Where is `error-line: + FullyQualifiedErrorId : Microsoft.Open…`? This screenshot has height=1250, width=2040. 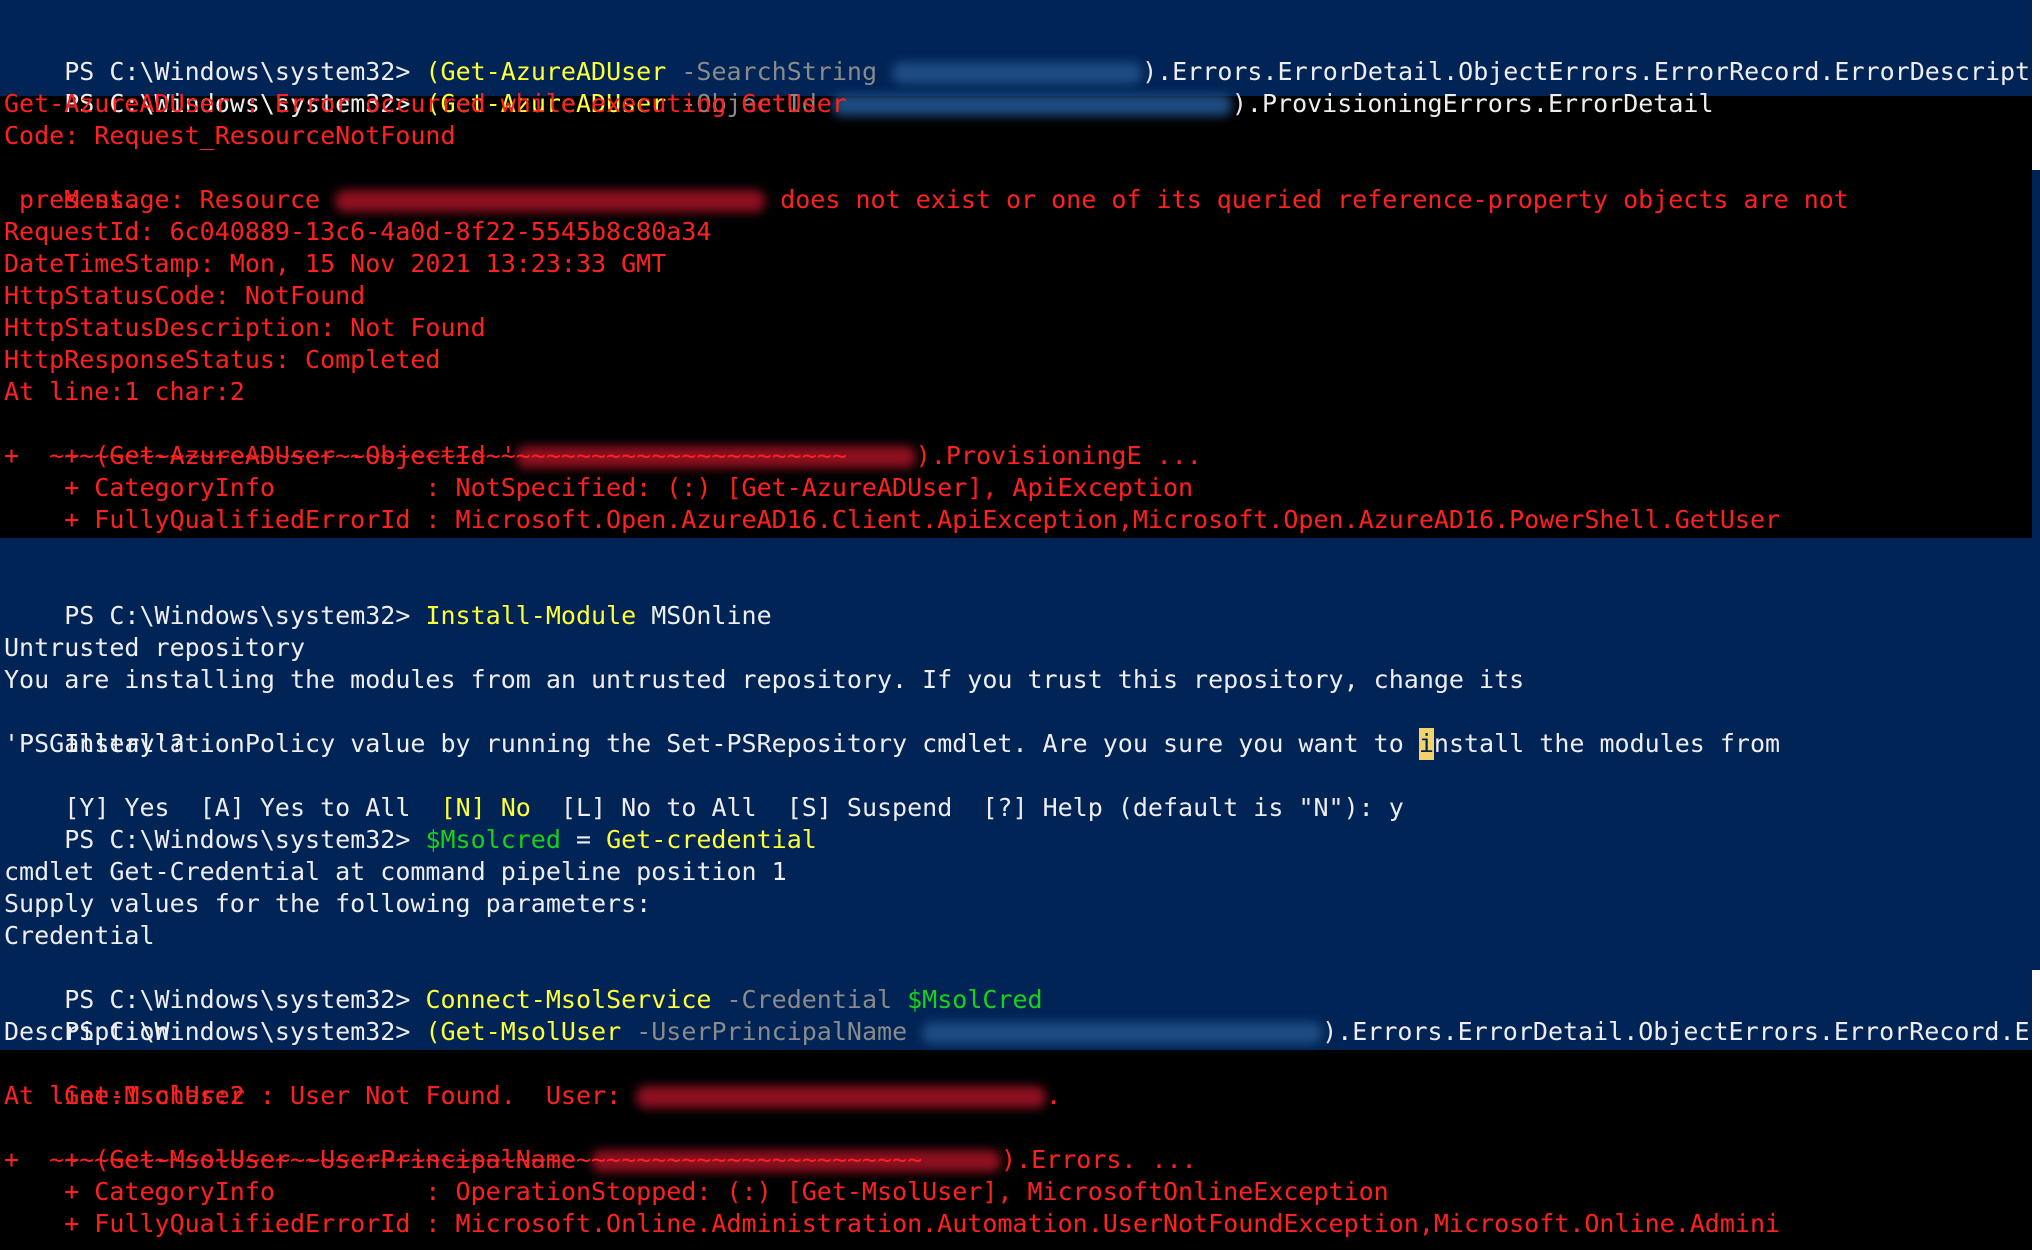 error-line: + FullyQualifiedErrorId : Microsoft.Open… is located at coordinates (892, 519).